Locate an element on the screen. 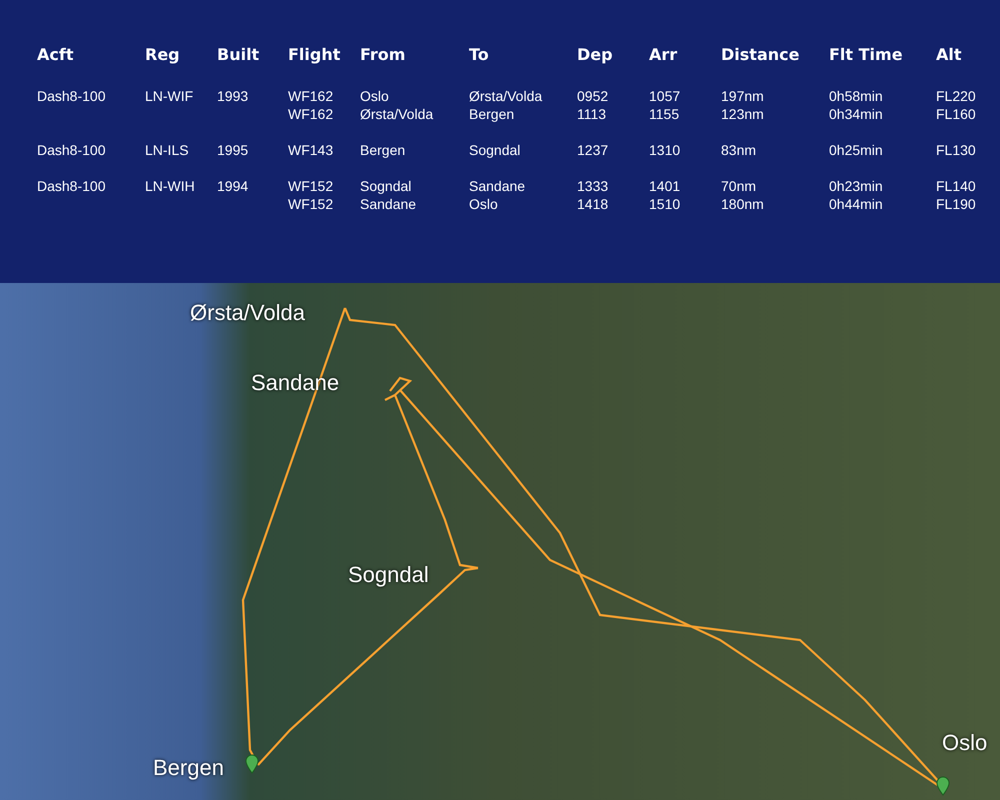 The image size is (1000, 800). table-cell-text: FL190 is located at coordinates (956, 204).